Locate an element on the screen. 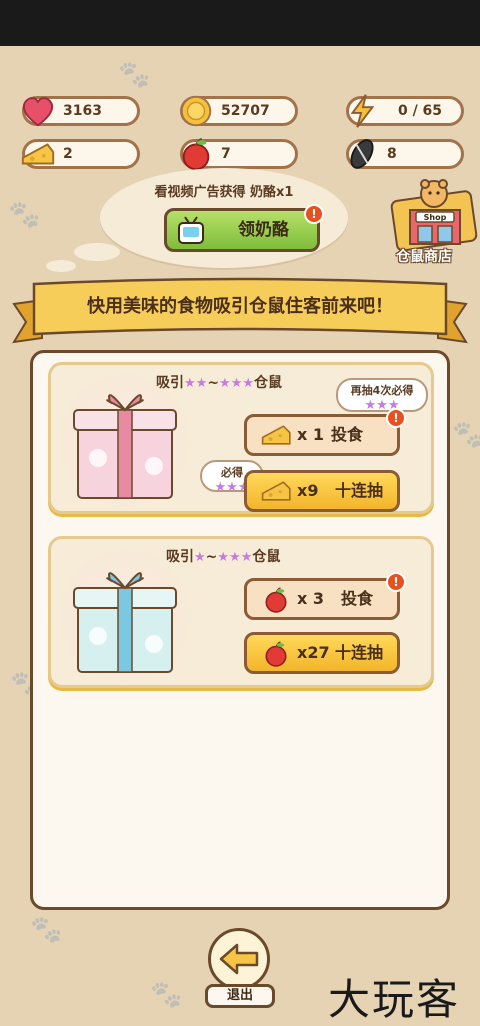 The image size is (480, 1026). tv-icon is located at coordinates (191, 230).